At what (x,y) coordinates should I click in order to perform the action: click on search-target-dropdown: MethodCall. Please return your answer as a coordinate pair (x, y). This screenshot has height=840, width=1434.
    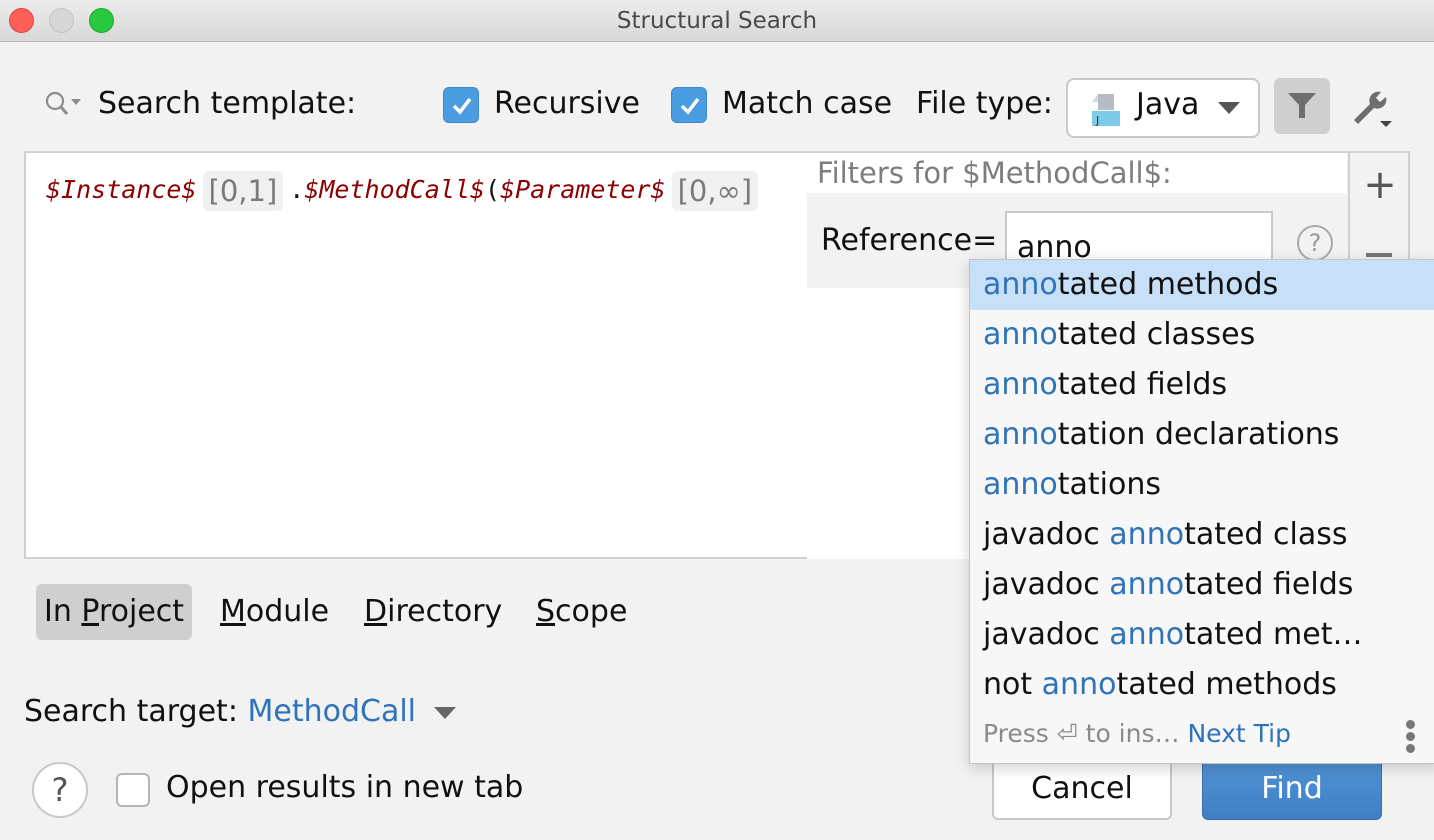
    Looking at the image, I should click on (331, 711).